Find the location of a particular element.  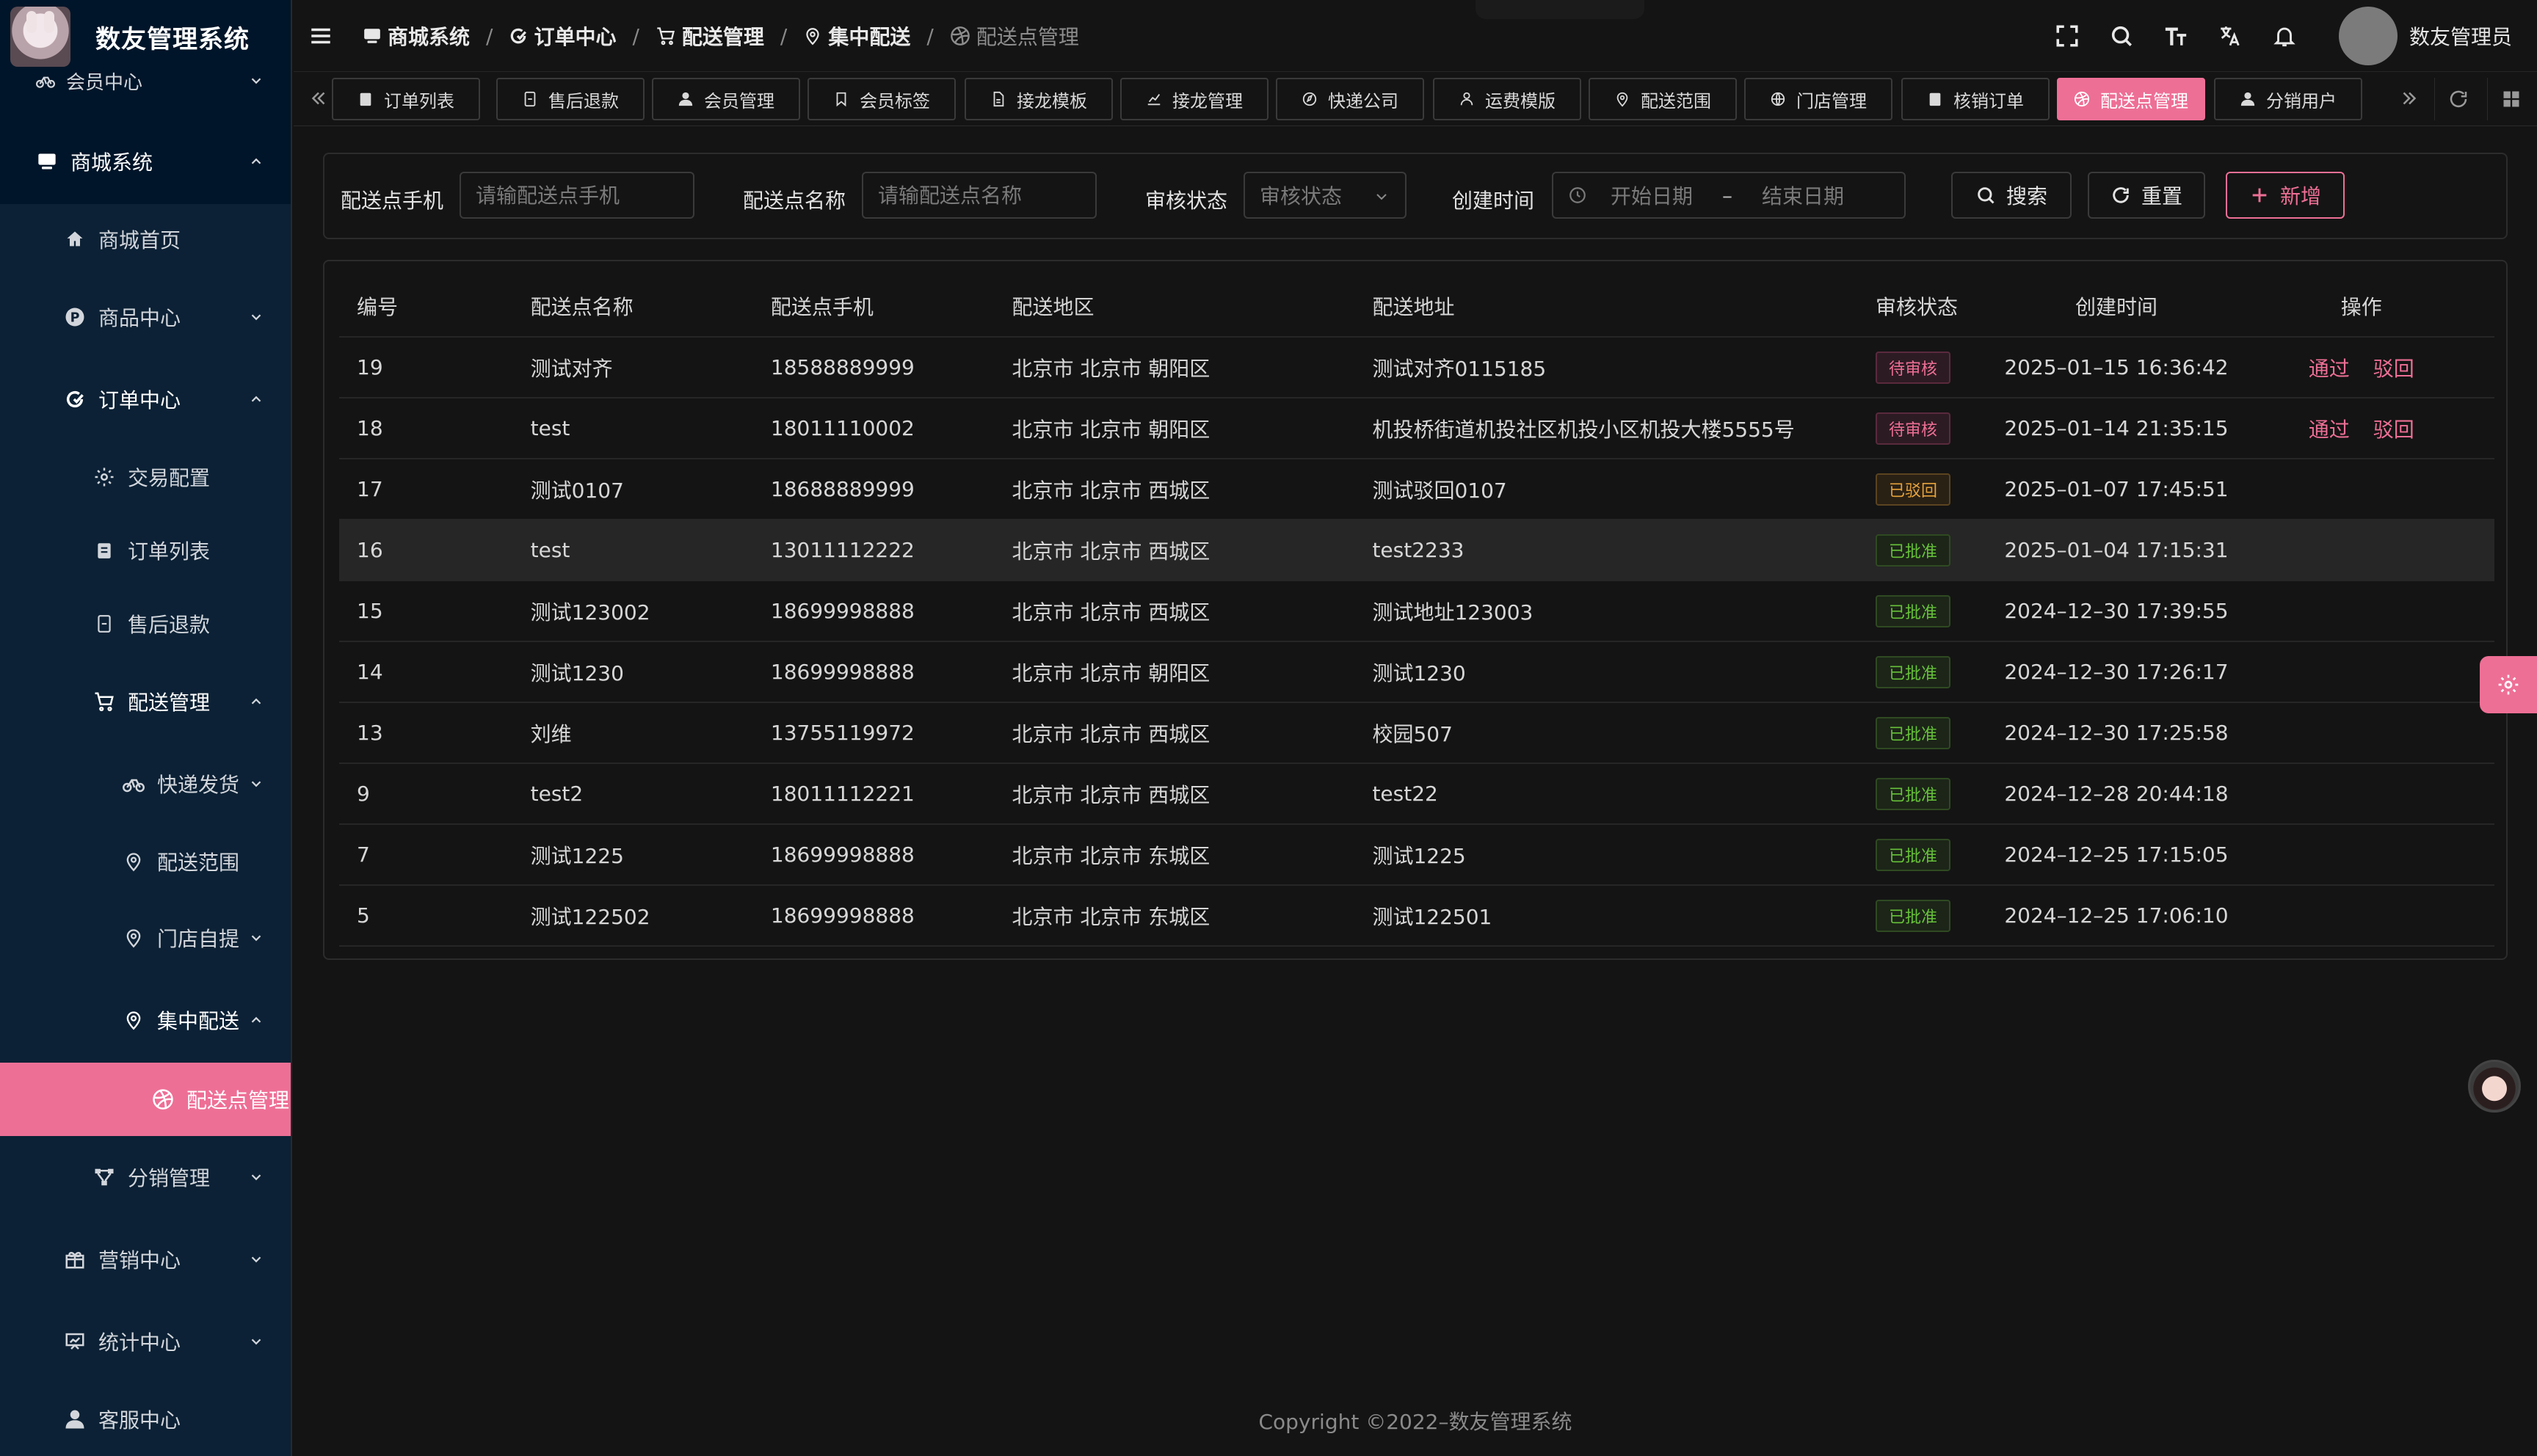

search-icon is located at coordinates (2121, 36).